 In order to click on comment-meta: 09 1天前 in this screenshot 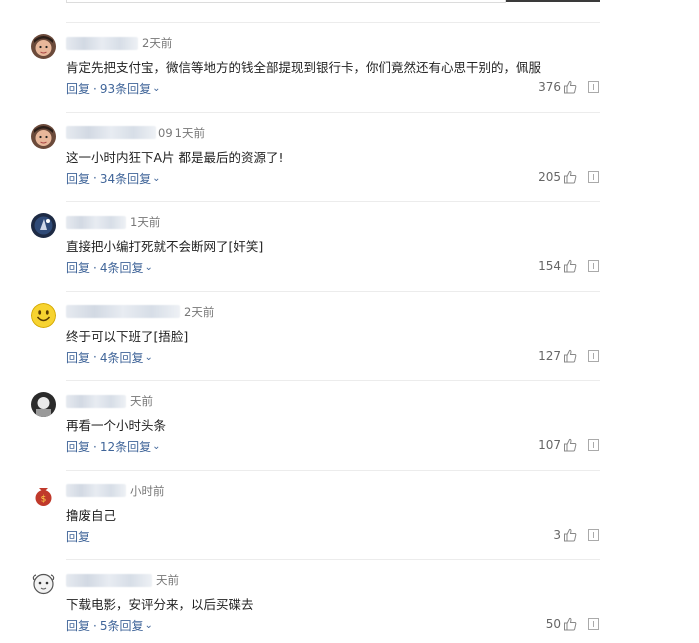, I will do `click(135, 133)`.